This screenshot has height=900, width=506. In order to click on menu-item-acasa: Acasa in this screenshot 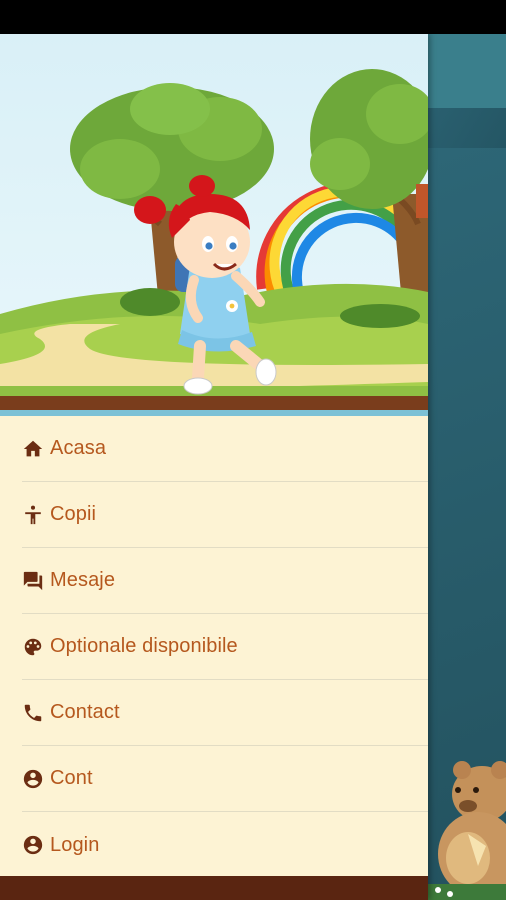, I will do `click(225, 449)`.